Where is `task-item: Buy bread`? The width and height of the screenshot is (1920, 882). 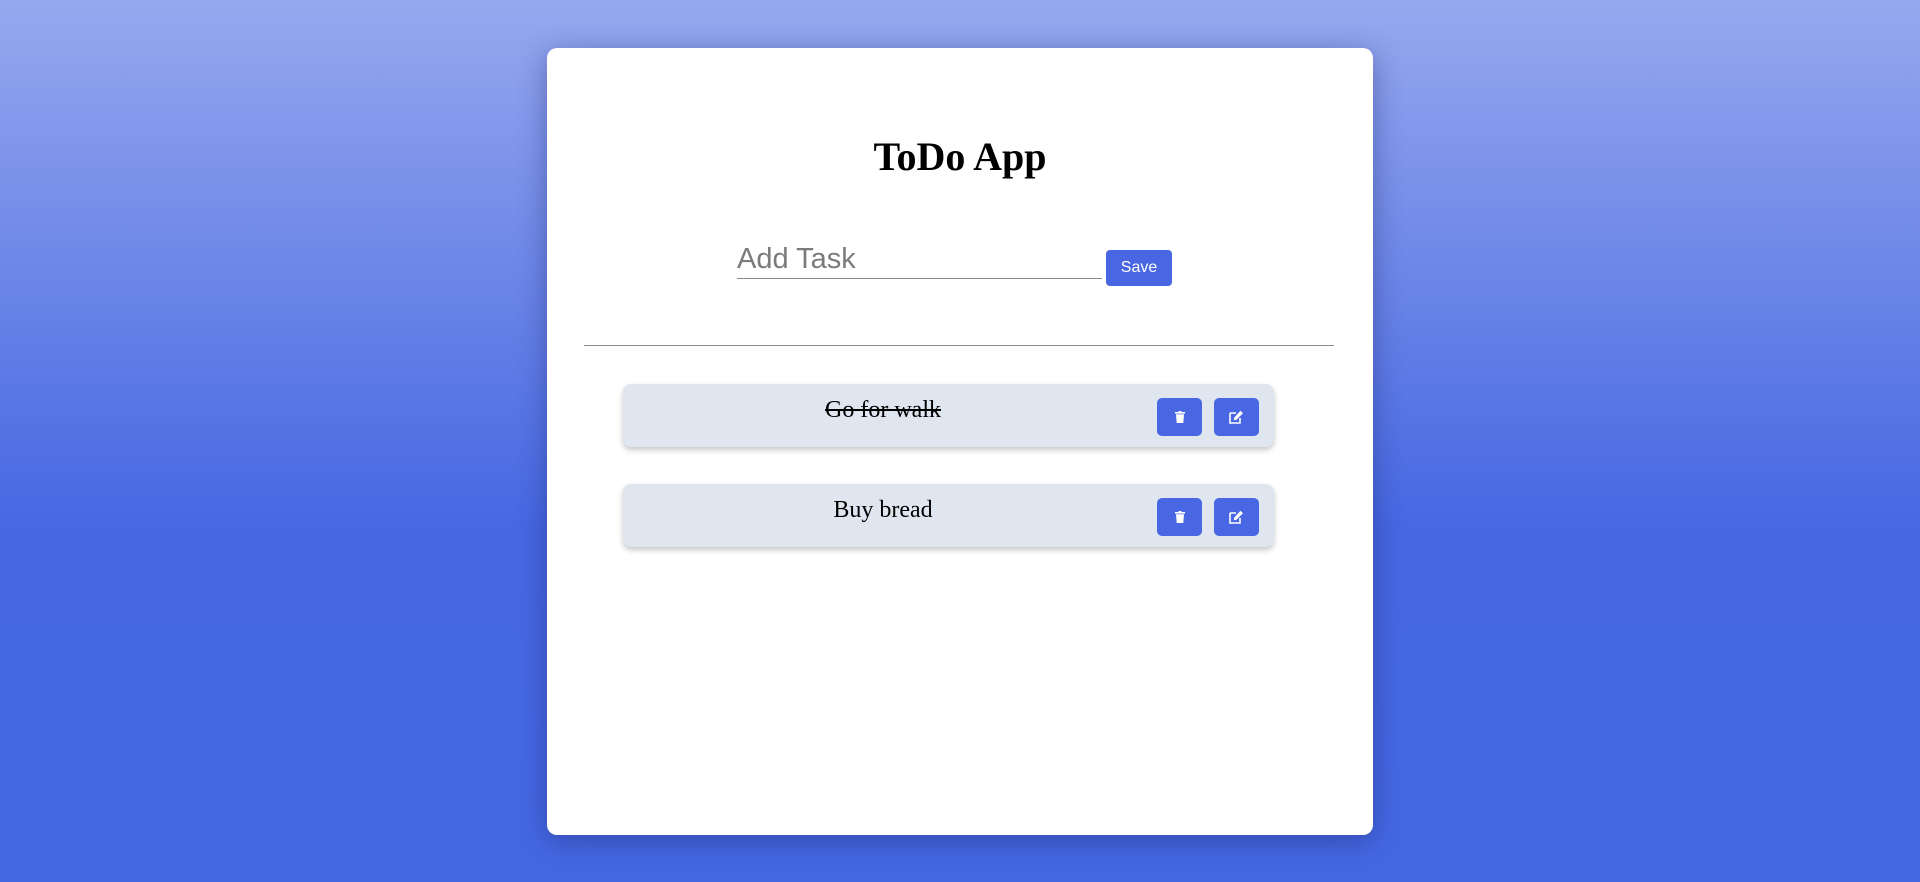
task-item: Buy bread is located at coordinates (948, 515).